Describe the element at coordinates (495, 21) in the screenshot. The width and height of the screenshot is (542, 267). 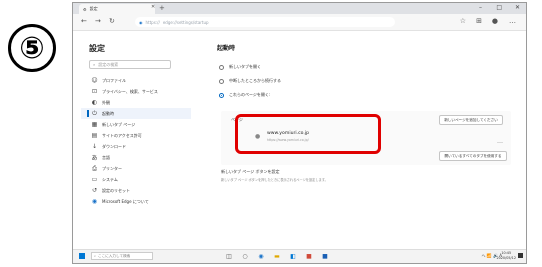
I see `profile-icon: ●` at that location.